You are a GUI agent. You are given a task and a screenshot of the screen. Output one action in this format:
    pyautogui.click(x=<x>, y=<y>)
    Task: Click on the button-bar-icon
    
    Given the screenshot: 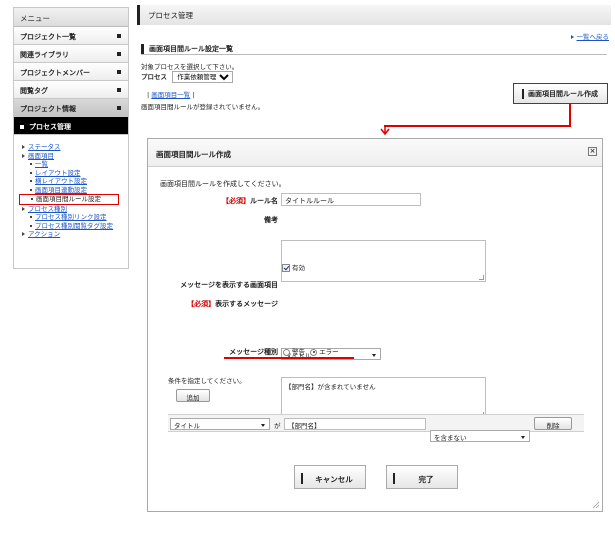 What is the action you would take?
    pyautogui.click(x=394, y=478)
    